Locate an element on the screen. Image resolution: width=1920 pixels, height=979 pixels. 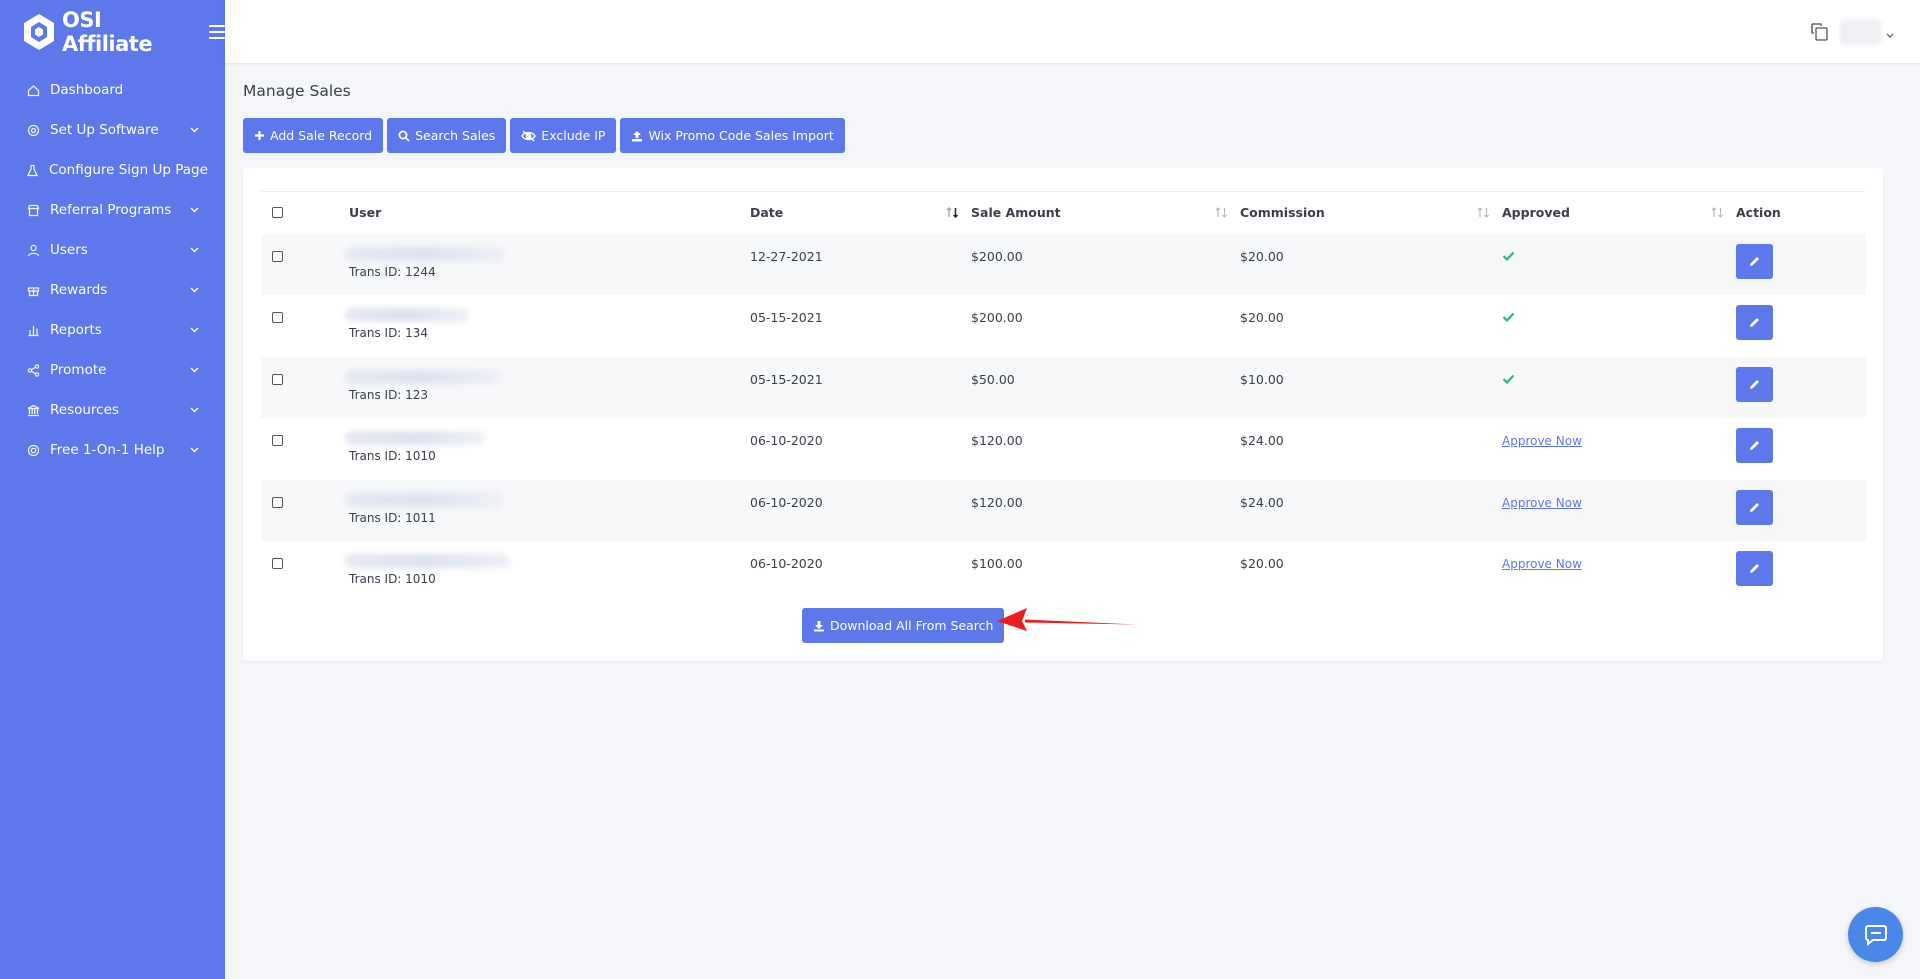
exclude-ip-label: Exclude IP is located at coordinates (573, 135).